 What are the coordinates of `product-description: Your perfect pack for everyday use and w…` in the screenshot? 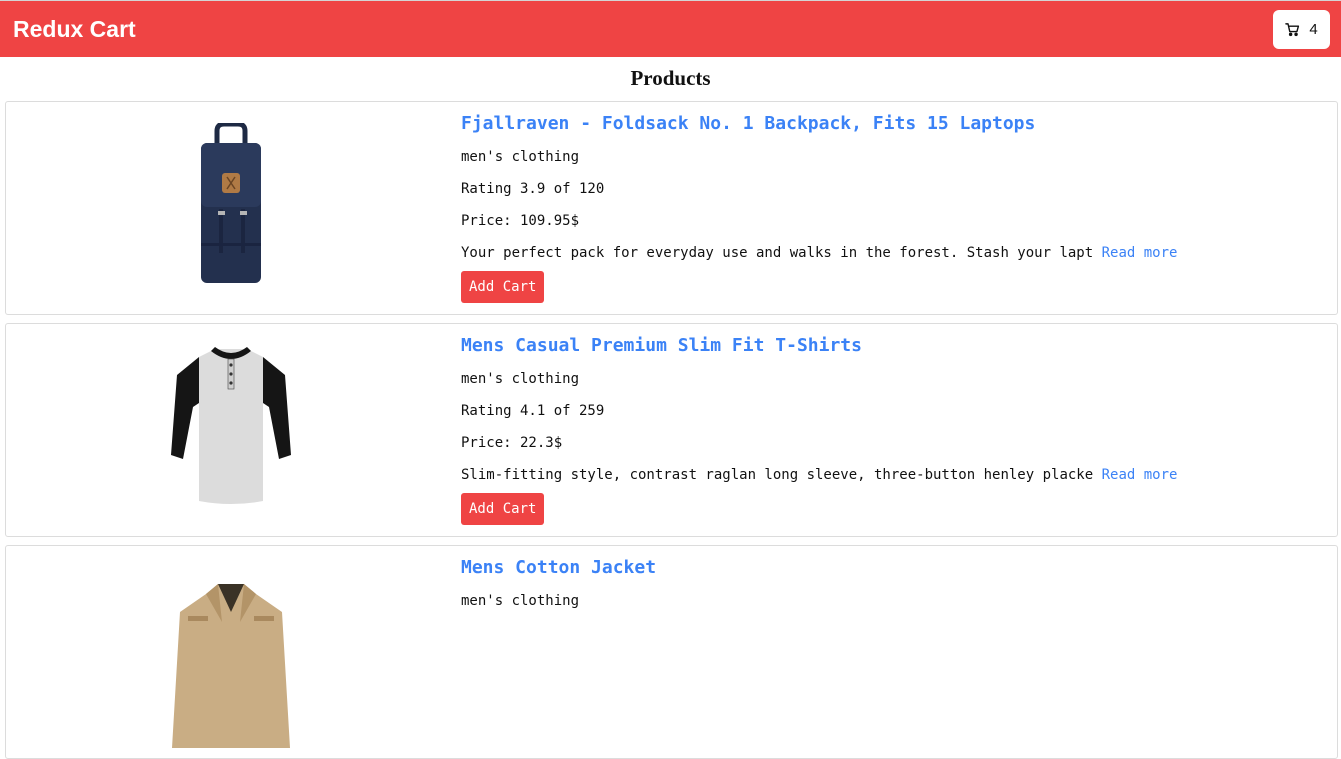 It's located at (894, 253).